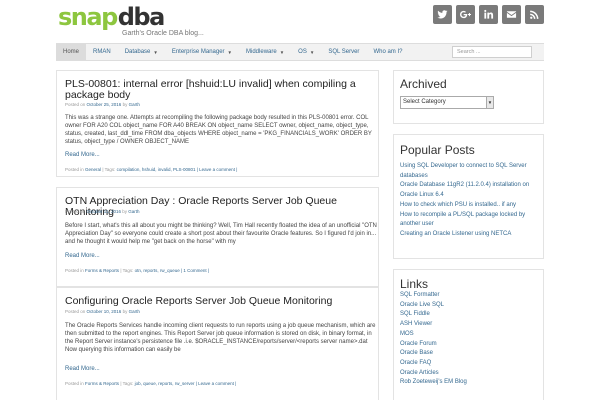 The height and width of the screenshot is (400, 600). I want to click on nav-item-middleware: Middleware ▼, so click(265, 52).